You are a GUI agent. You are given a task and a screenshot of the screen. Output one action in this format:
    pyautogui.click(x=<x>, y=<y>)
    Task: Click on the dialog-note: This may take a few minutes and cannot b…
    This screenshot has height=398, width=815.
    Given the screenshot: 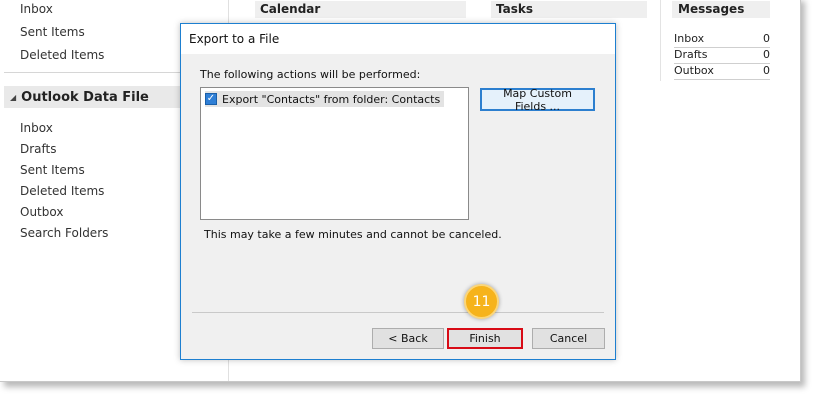 What is the action you would take?
    pyautogui.click(x=353, y=234)
    